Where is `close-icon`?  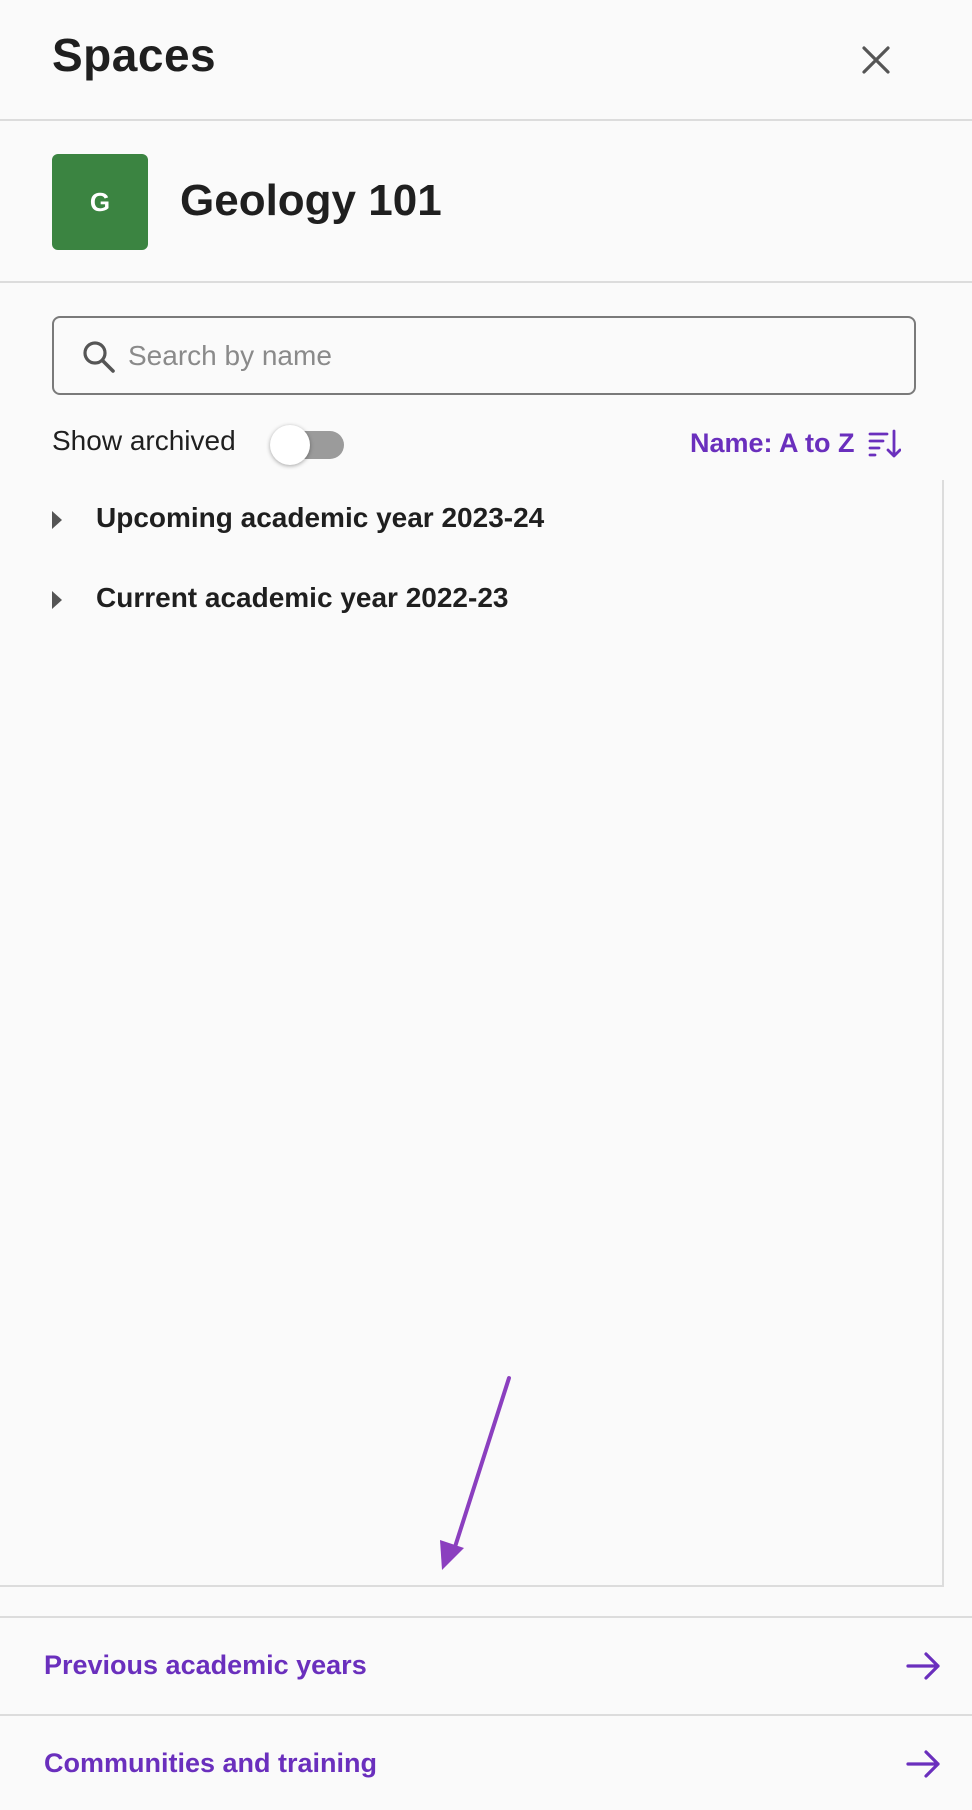
close-icon is located at coordinates (876, 60).